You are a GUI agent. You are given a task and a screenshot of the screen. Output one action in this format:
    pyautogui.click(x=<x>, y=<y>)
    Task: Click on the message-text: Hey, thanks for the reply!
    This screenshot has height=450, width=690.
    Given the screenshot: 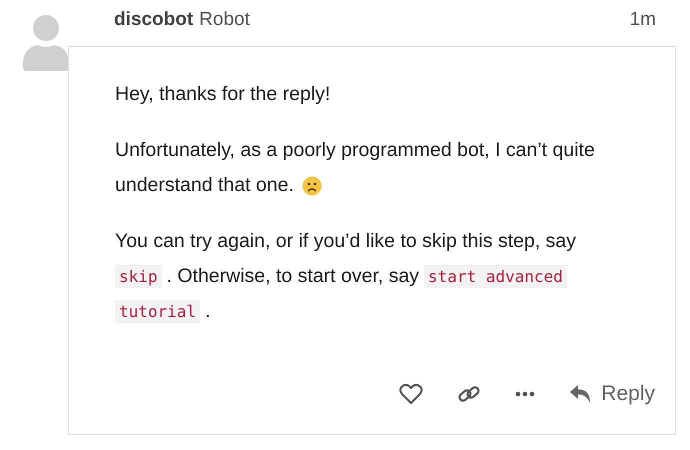 What is the action you would take?
    pyautogui.click(x=222, y=94)
    